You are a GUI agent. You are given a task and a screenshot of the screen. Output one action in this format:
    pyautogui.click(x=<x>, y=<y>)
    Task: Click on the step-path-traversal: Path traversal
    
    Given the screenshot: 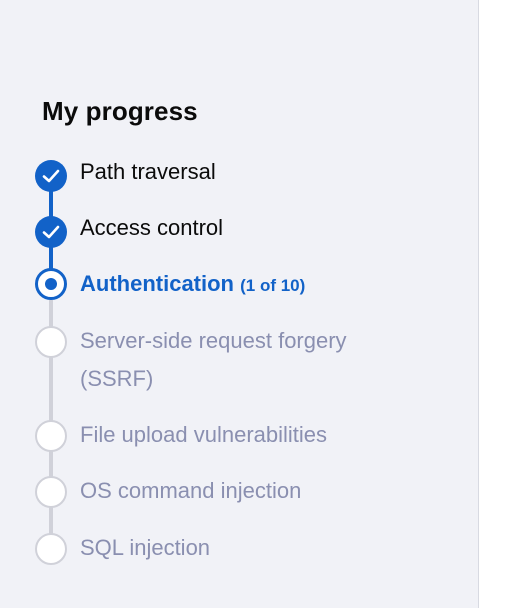 What is the action you would take?
    pyautogui.click(x=230, y=172)
    